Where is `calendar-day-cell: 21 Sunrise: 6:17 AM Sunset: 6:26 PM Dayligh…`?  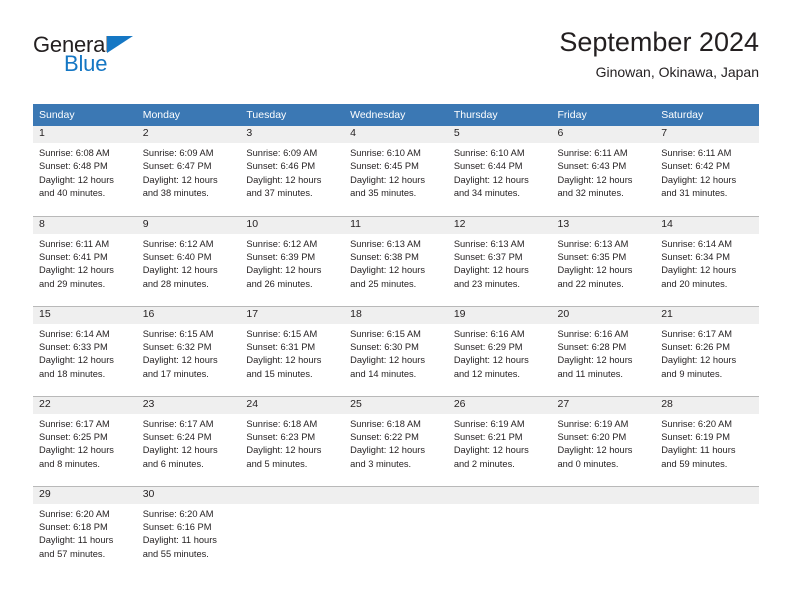 calendar-day-cell: 21 Sunrise: 6:17 AM Sunset: 6:26 PM Dayligh… is located at coordinates (707, 350).